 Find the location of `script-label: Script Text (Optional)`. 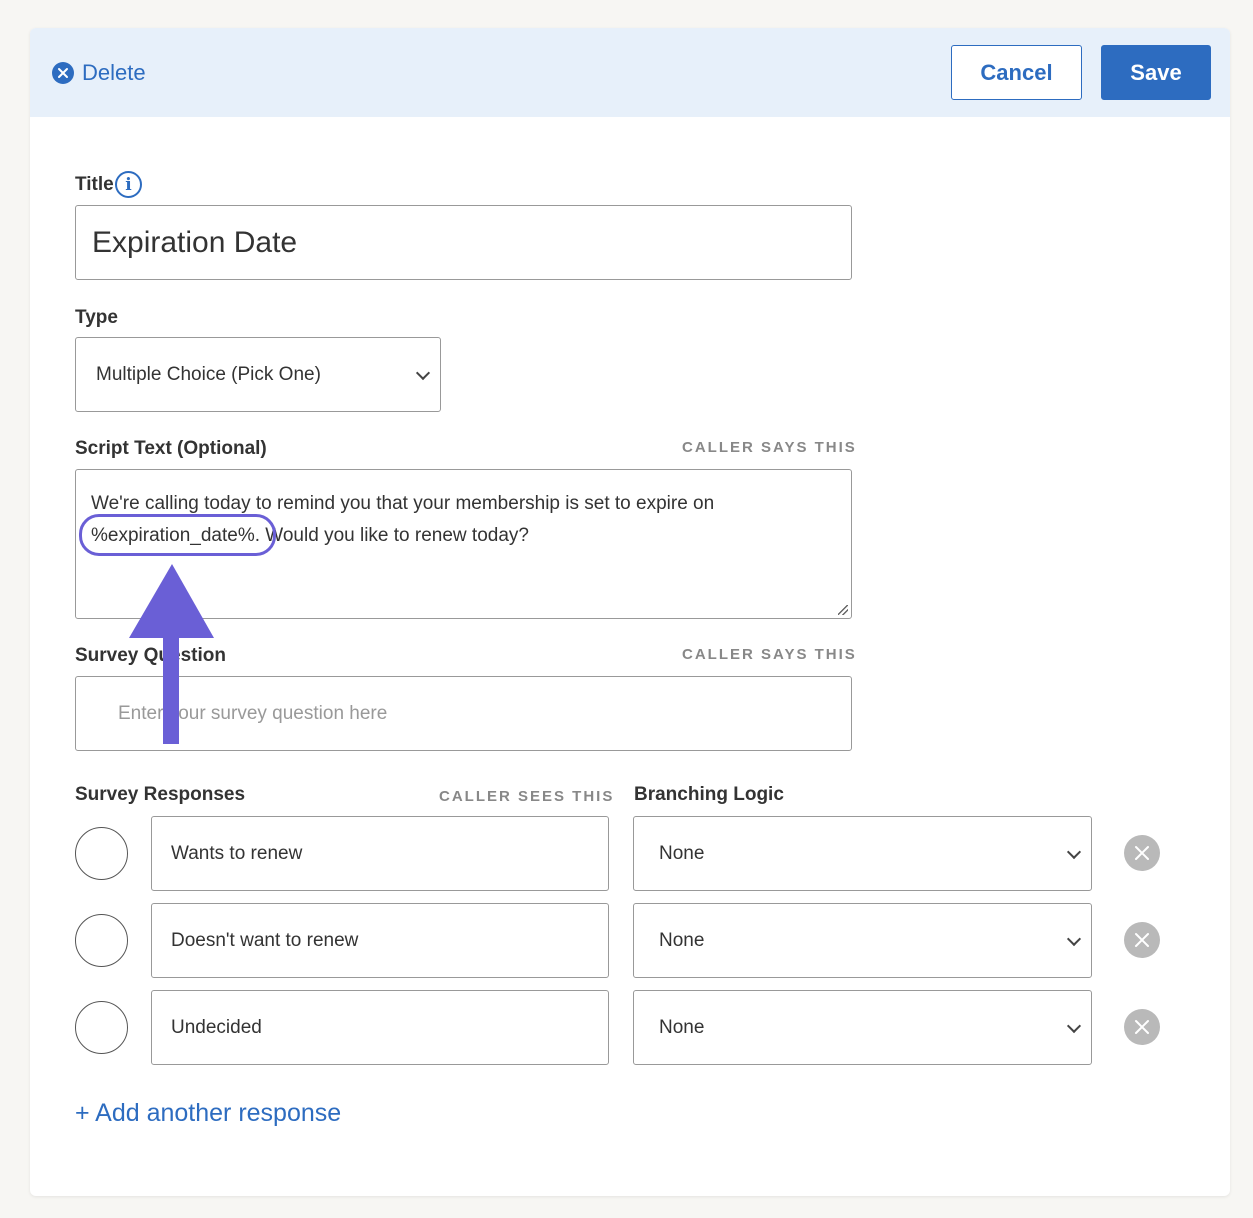

script-label: Script Text (Optional) is located at coordinates (171, 448).